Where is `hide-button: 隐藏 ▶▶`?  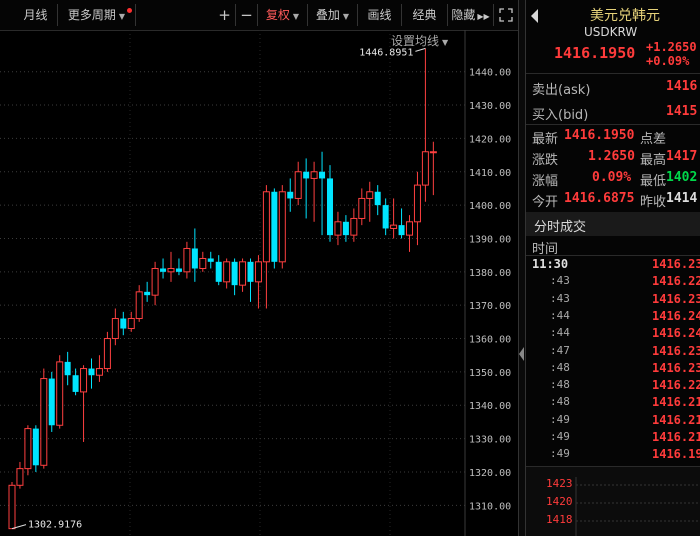
hide-button: 隐藏 ▶▶ is located at coordinates (471, 15).